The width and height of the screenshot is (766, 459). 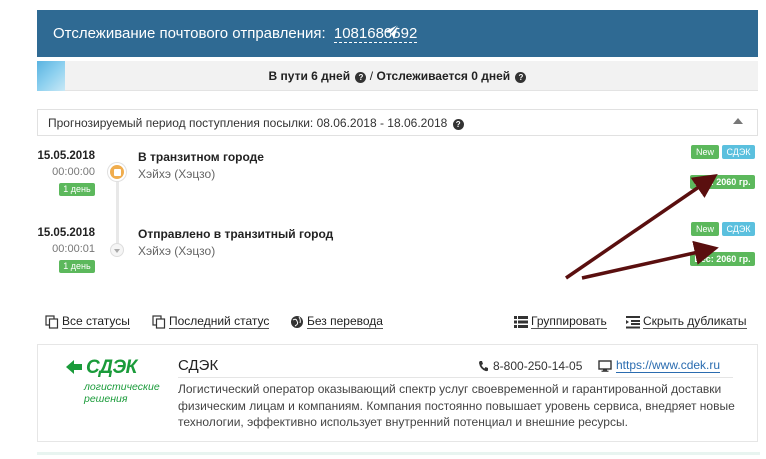 I want to click on logo-subtitle: логистические решения, so click(x=122, y=393).